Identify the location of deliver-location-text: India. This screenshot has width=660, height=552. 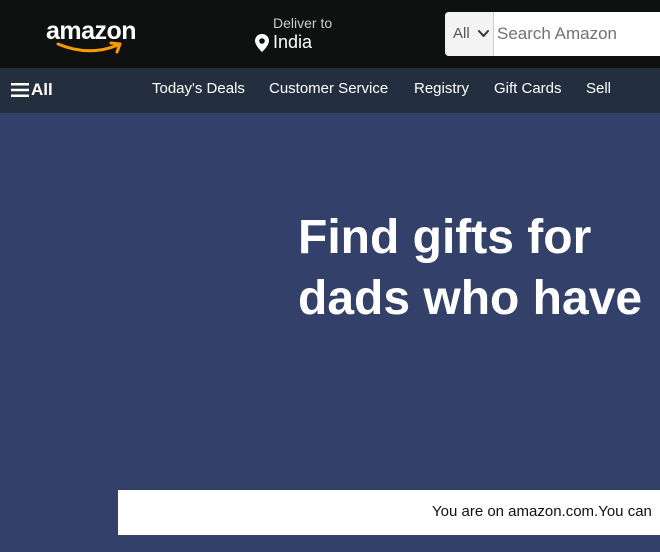
(293, 42).